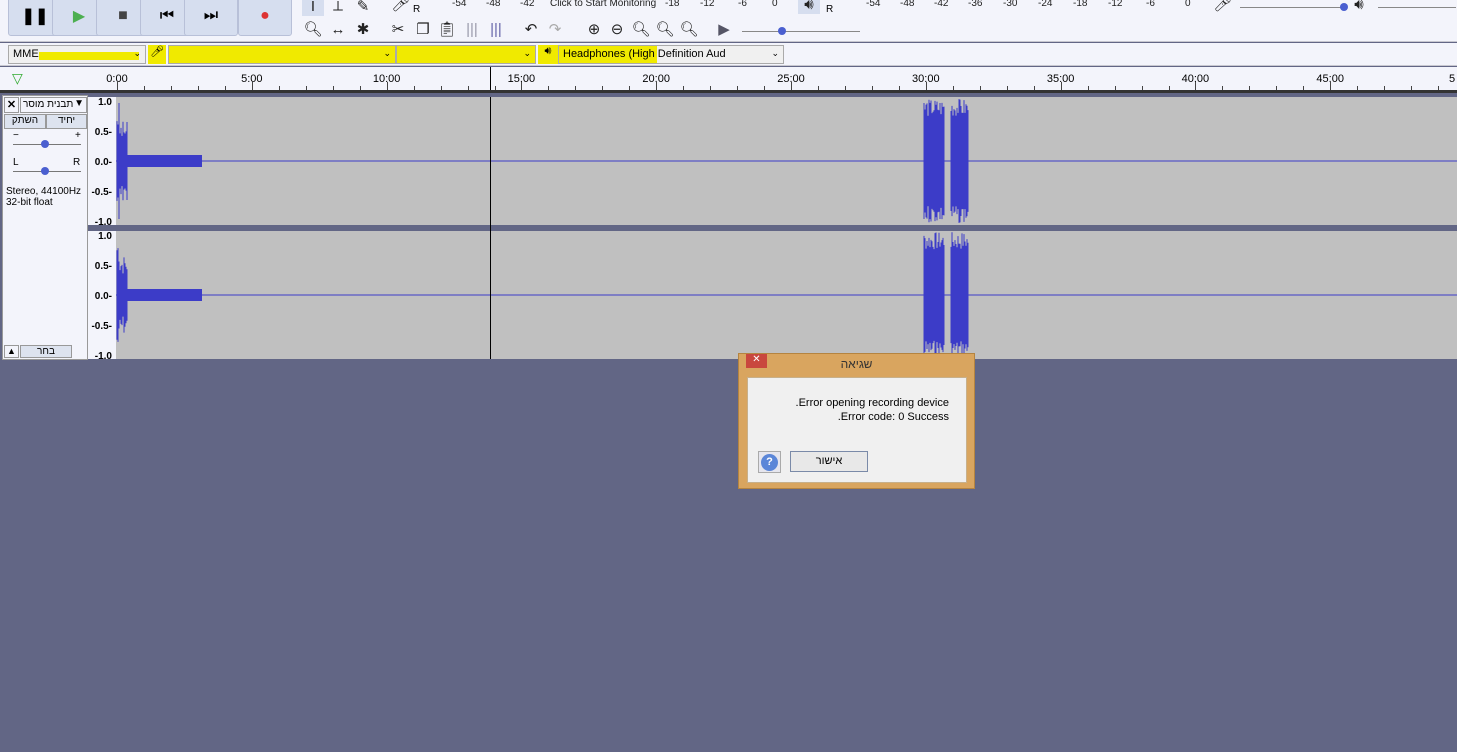 This screenshot has width=1457, height=752. Describe the element at coordinates (77, 54) in the screenshot. I see `audio-host-select: MME ⌄` at that location.